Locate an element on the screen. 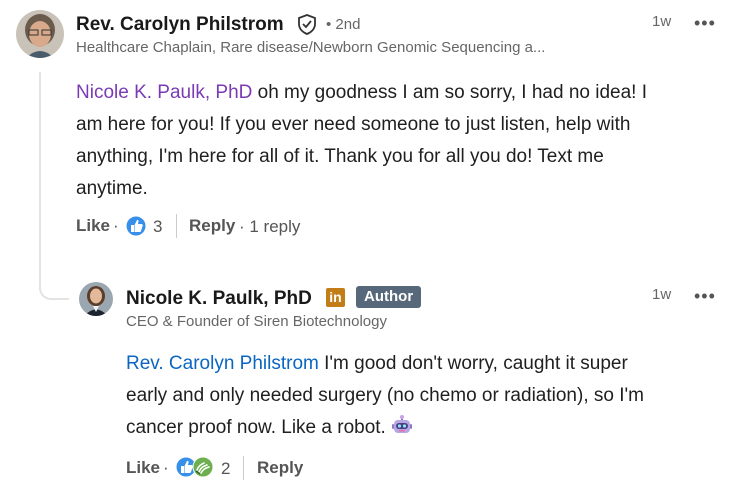 The height and width of the screenshot is (489, 733). mention-link: Nicole K. Paulk, PhD is located at coordinates (164, 92).